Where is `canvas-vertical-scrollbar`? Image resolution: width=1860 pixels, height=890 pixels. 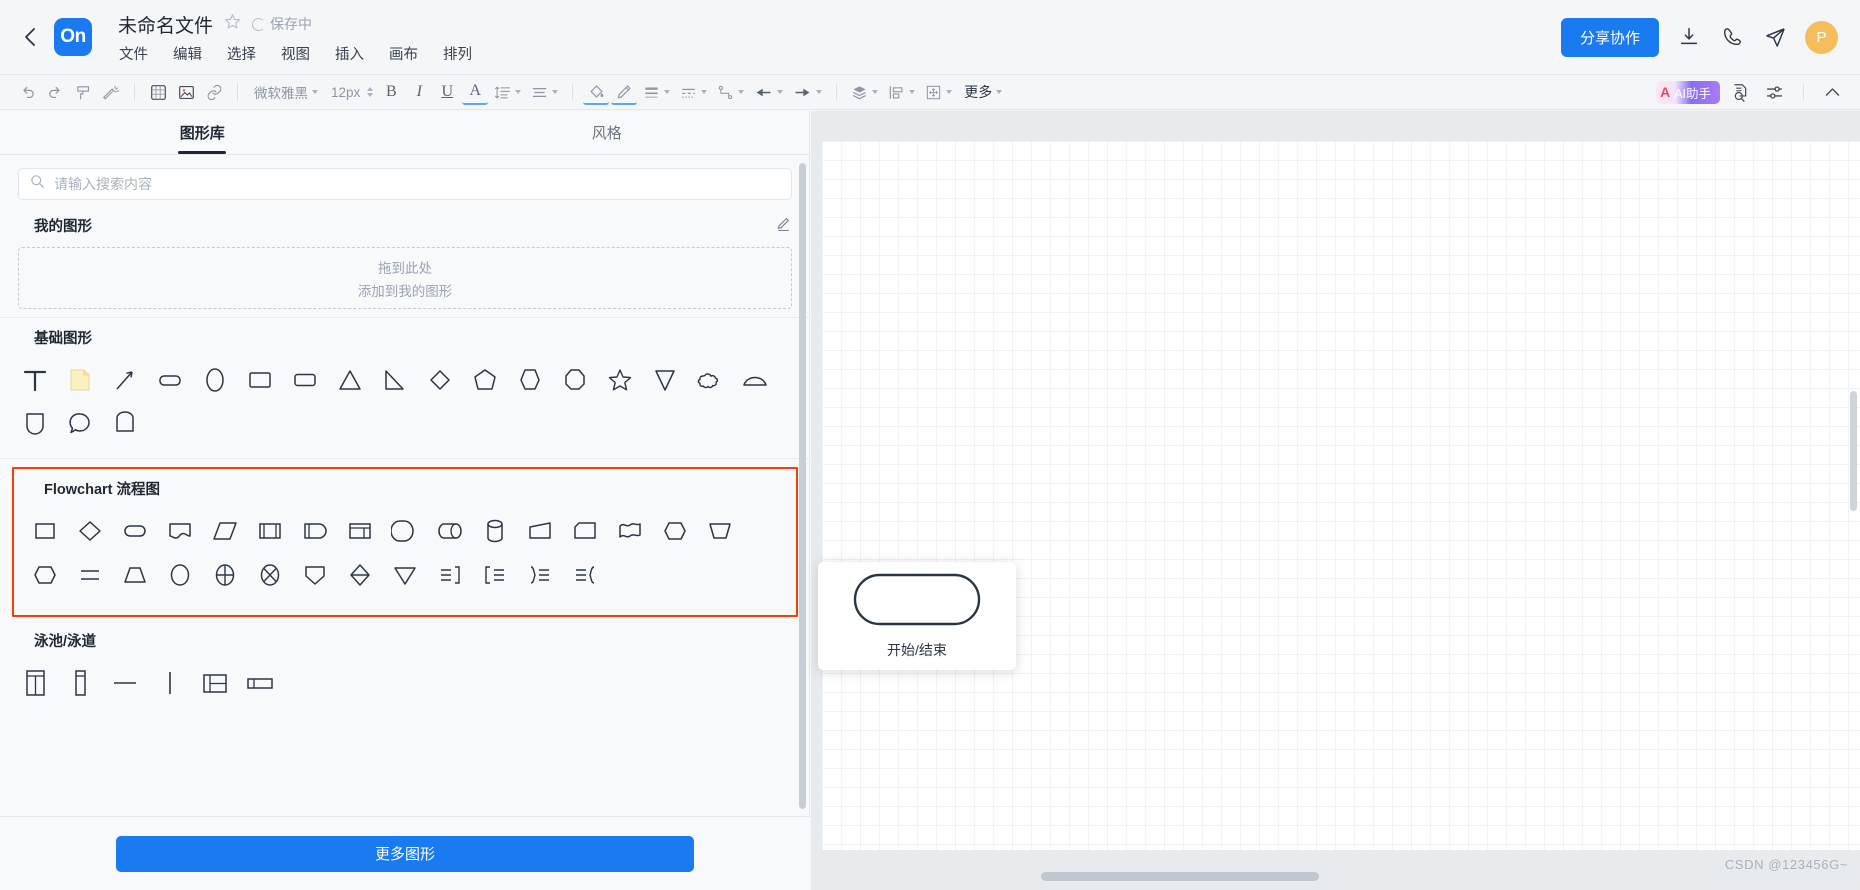
canvas-vertical-scrollbar is located at coordinates (1853, 451).